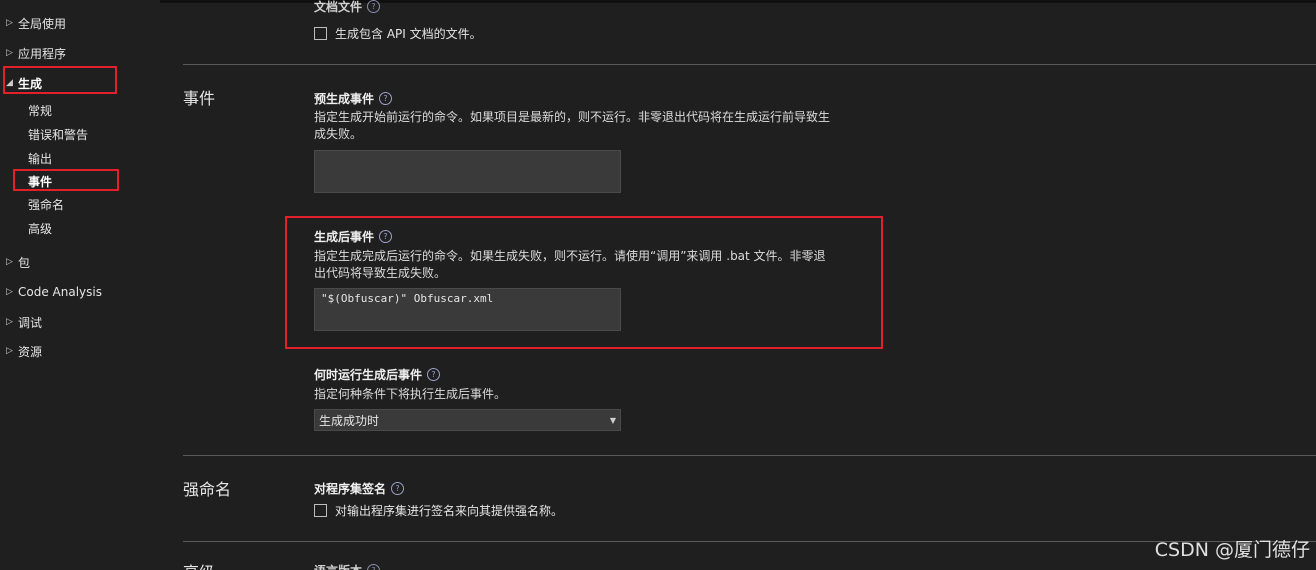  Describe the element at coordinates (353, 236) in the screenshot. I see `post-build-event-label: 生成后事件 ?` at that location.